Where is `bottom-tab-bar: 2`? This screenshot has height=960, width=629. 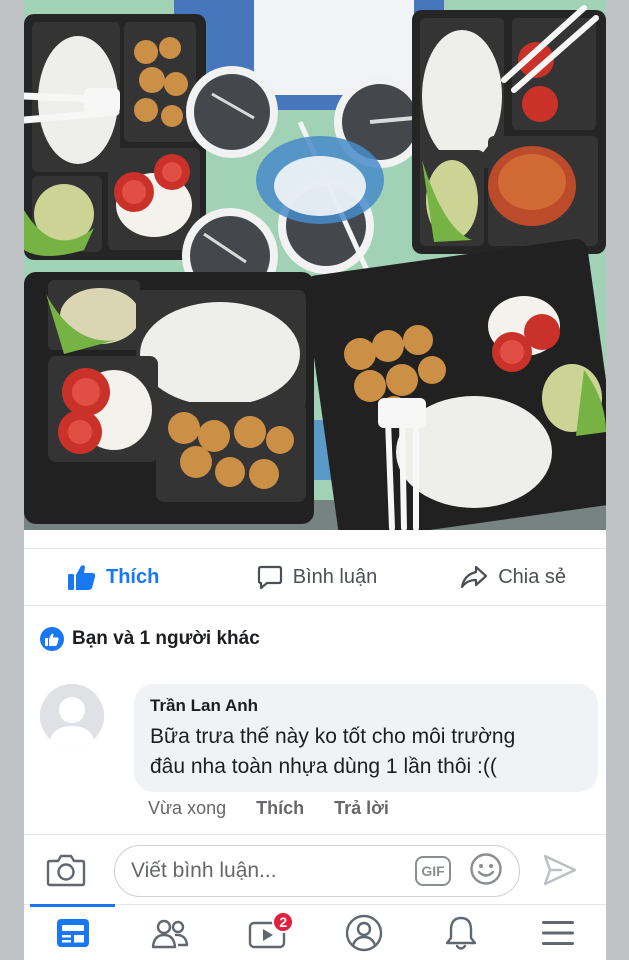 bottom-tab-bar: 2 is located at coordinates (315, 932).